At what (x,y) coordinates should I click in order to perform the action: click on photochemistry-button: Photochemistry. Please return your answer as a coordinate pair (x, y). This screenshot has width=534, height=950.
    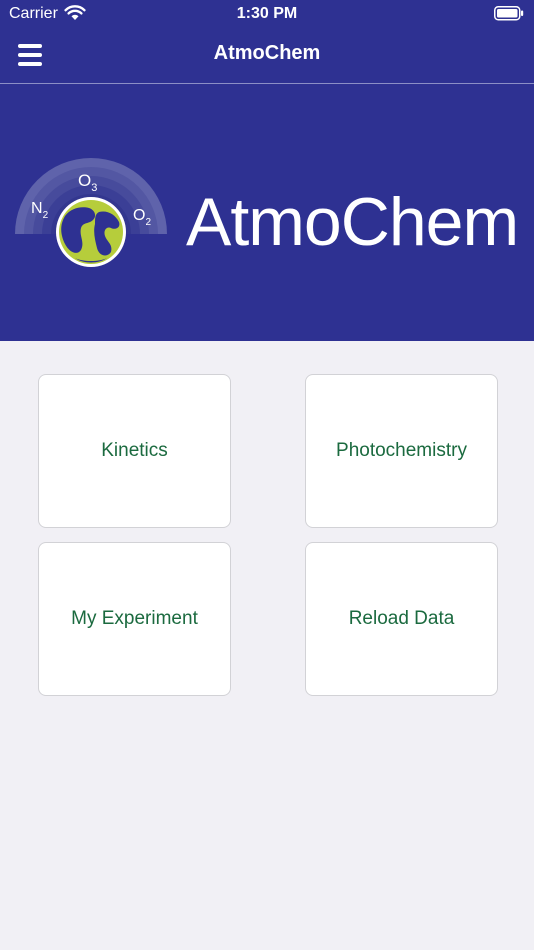
    Looking at the image, I should click on (401, 451).